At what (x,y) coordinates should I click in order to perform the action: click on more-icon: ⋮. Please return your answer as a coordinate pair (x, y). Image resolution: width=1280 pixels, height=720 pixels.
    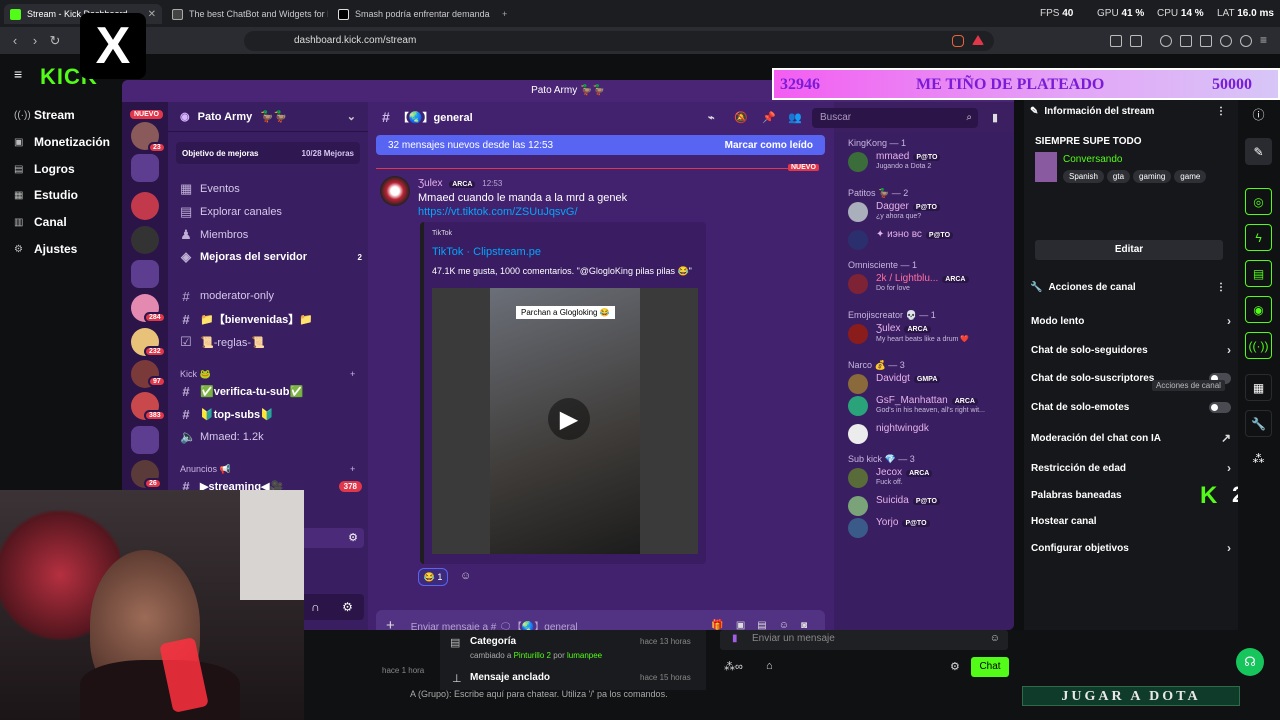
    Looking at the image, I should click on (1221, 287).